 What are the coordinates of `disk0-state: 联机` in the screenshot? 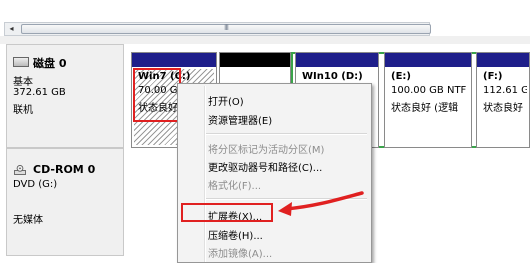 It's located at (23, 110).